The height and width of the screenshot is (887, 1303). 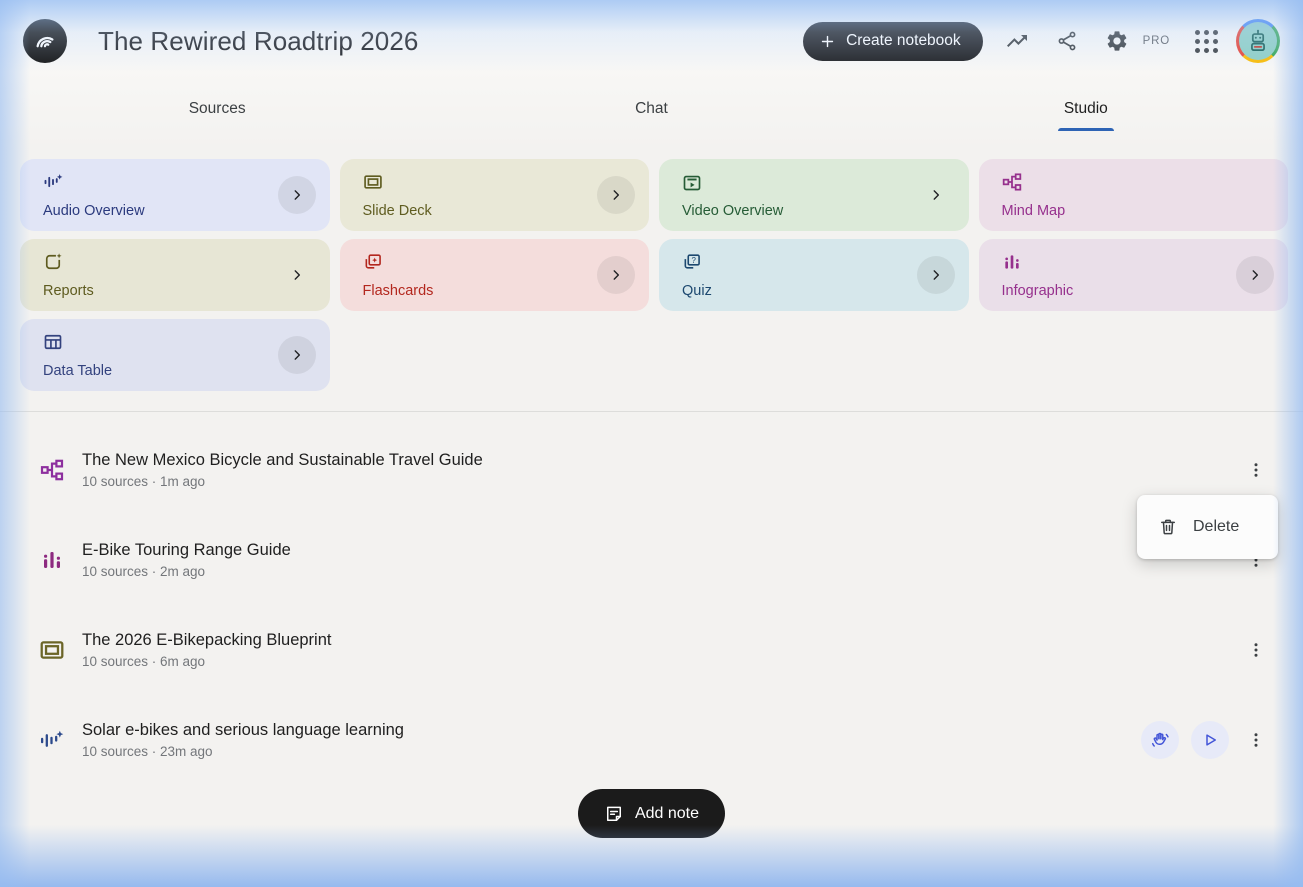 I want to click on reports-sparkle-icon, so click(x=53, y=262).